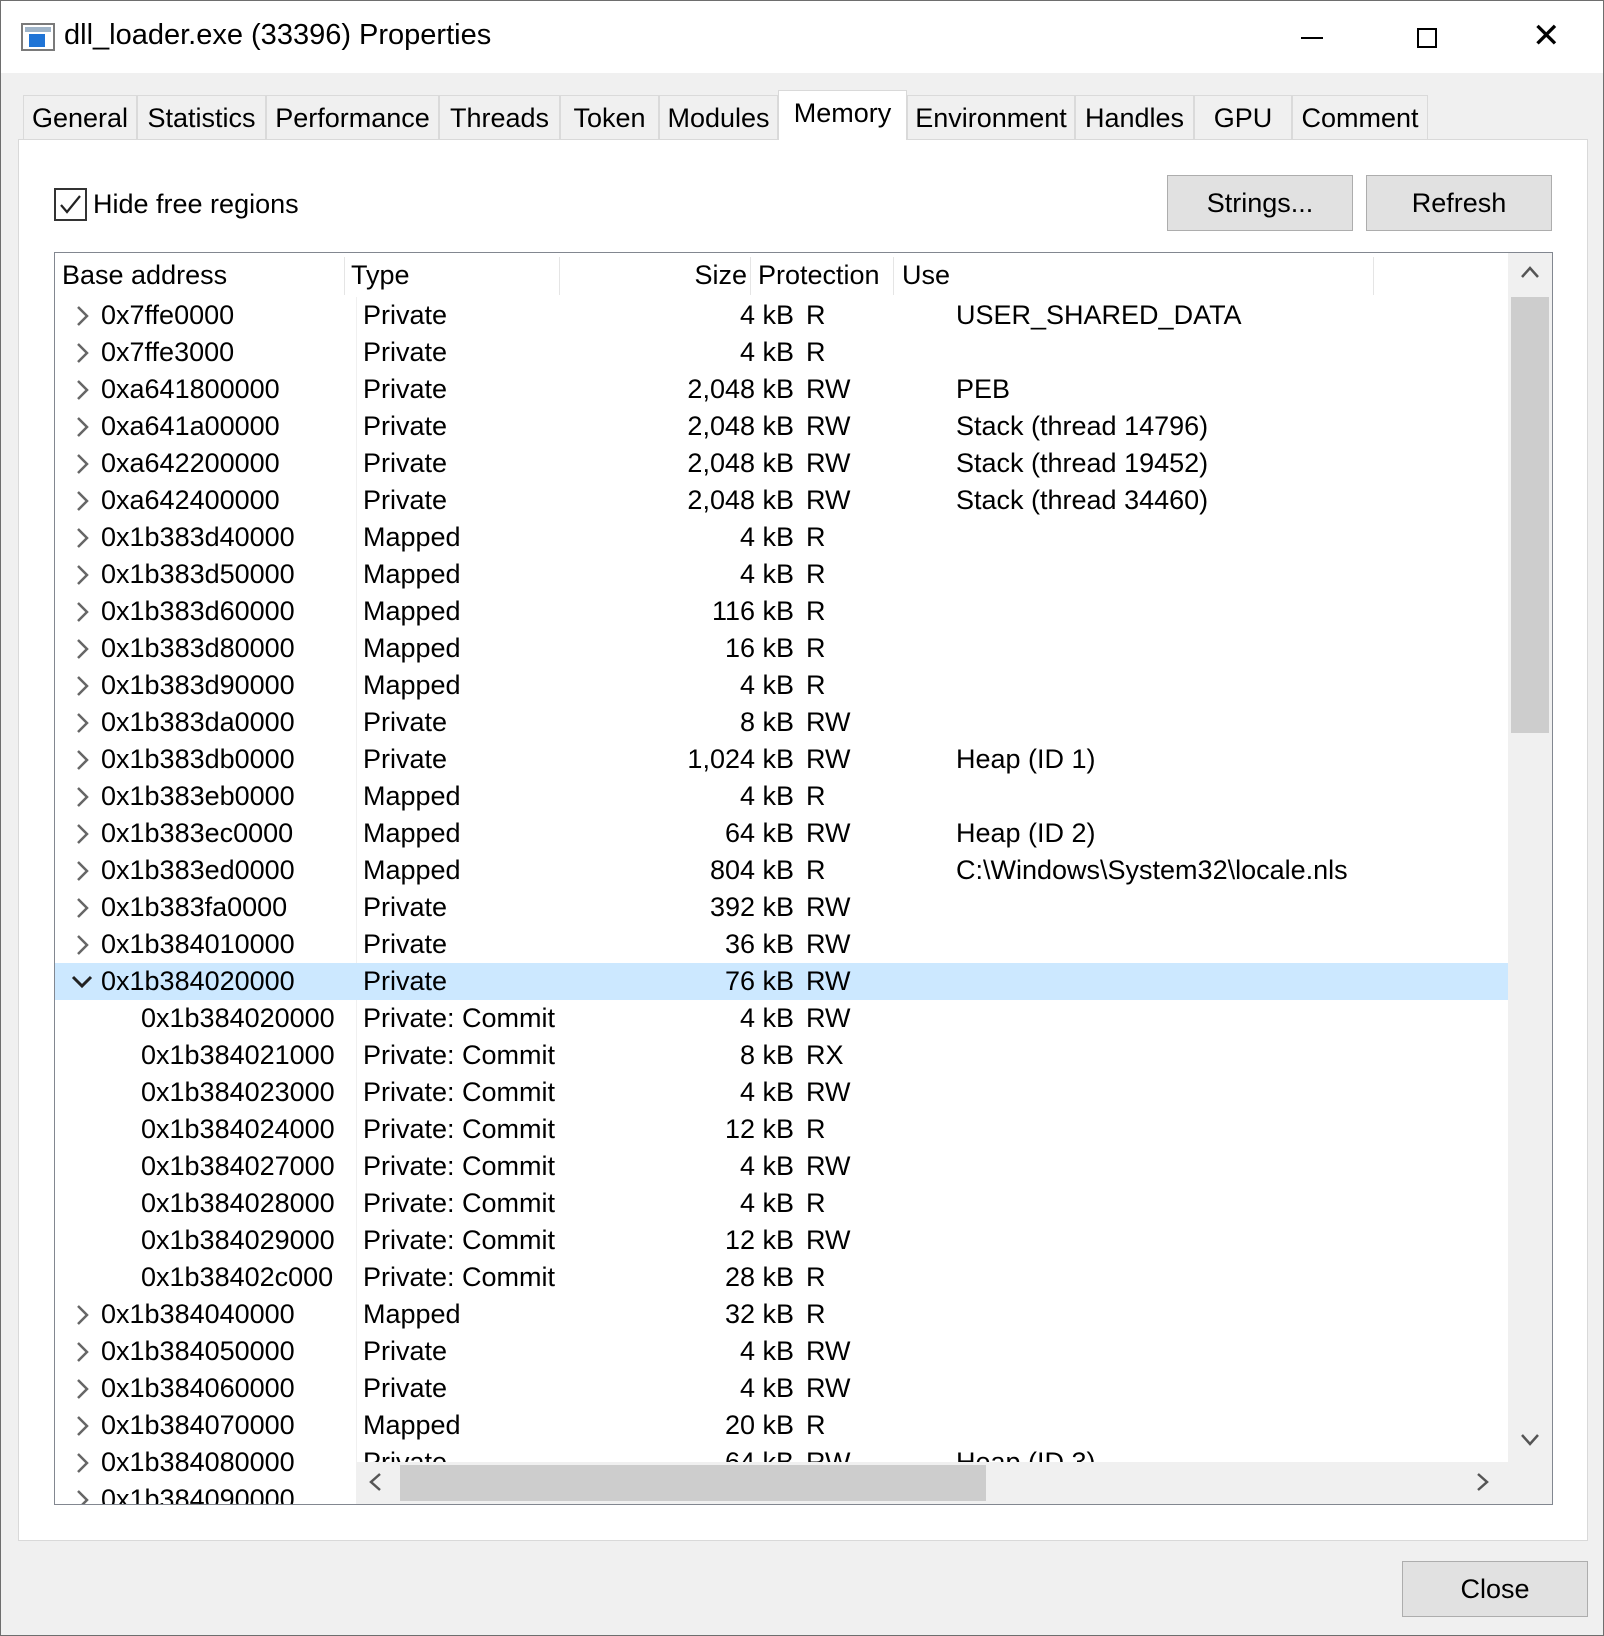 The image size is (1604, 1636). Describe the element at coordinates (693, 1483) in the screenshot. I see `horizontal-scroll-thumb` at that location.